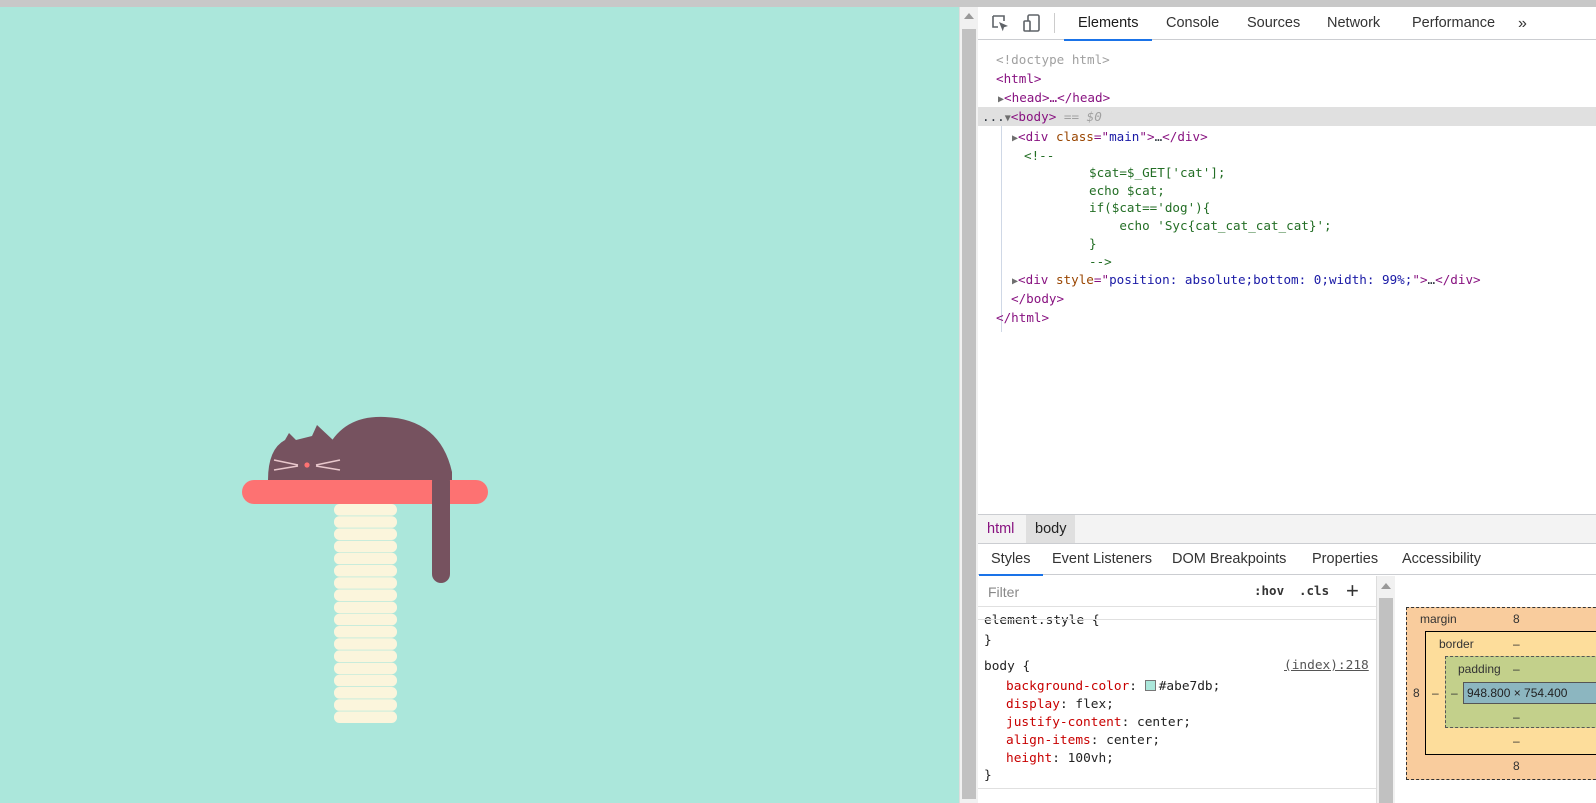 The height and width of the screenshot is (803, 1596). Describe the element at coordinates (1108, 24) in the screenshot. I see `tab-elements: Elements` at that location.